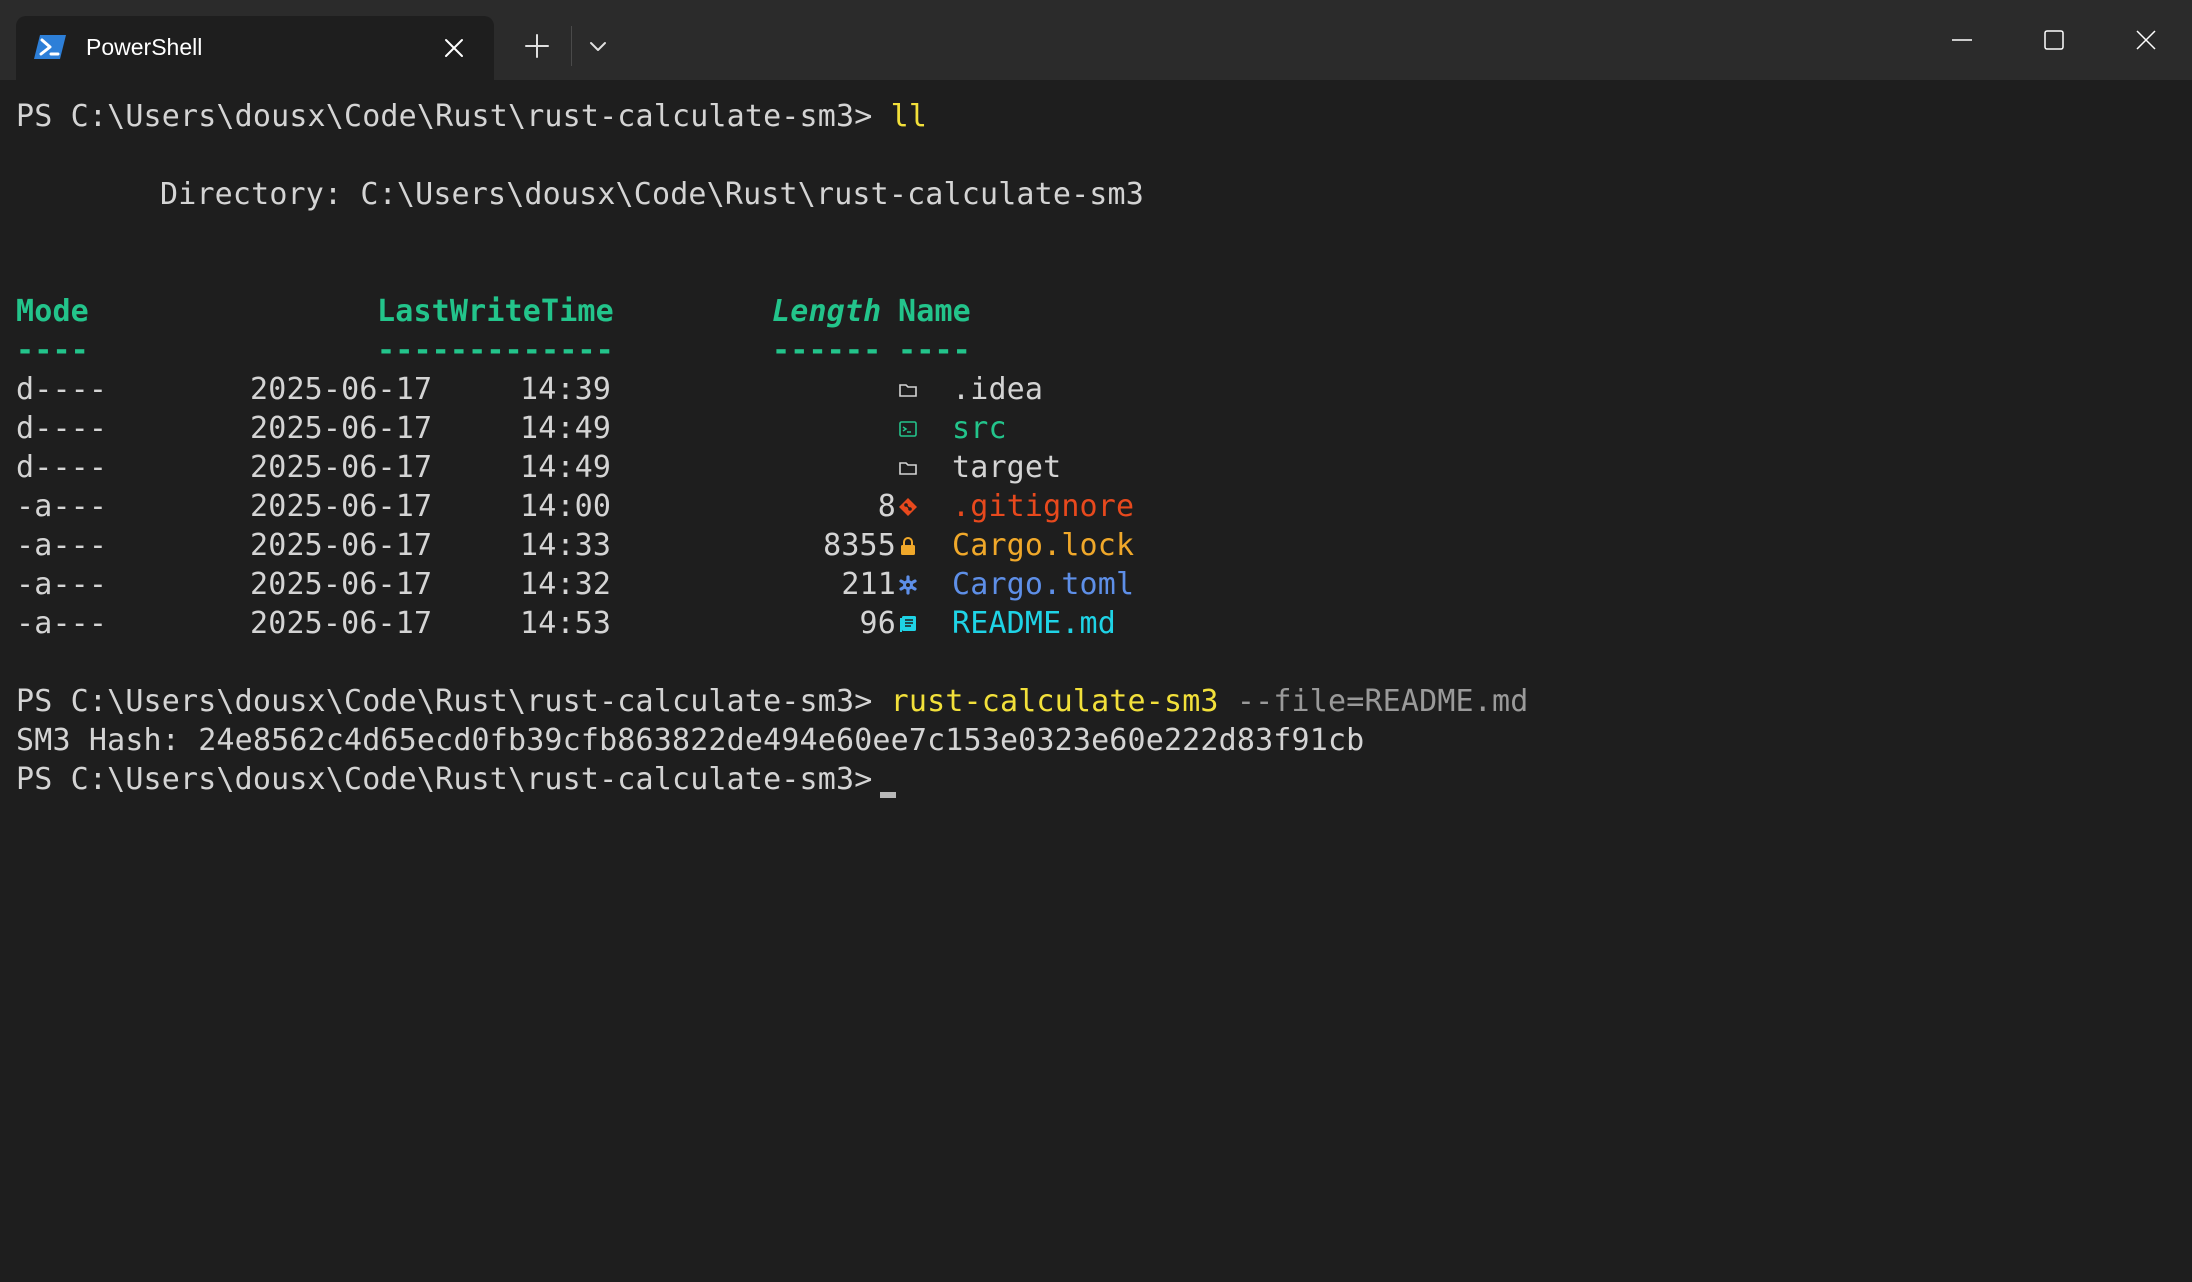  What do you see at coordinates (908, 546) in the screenshot?
I see `lock-icon` at bounding box center [908, 546].